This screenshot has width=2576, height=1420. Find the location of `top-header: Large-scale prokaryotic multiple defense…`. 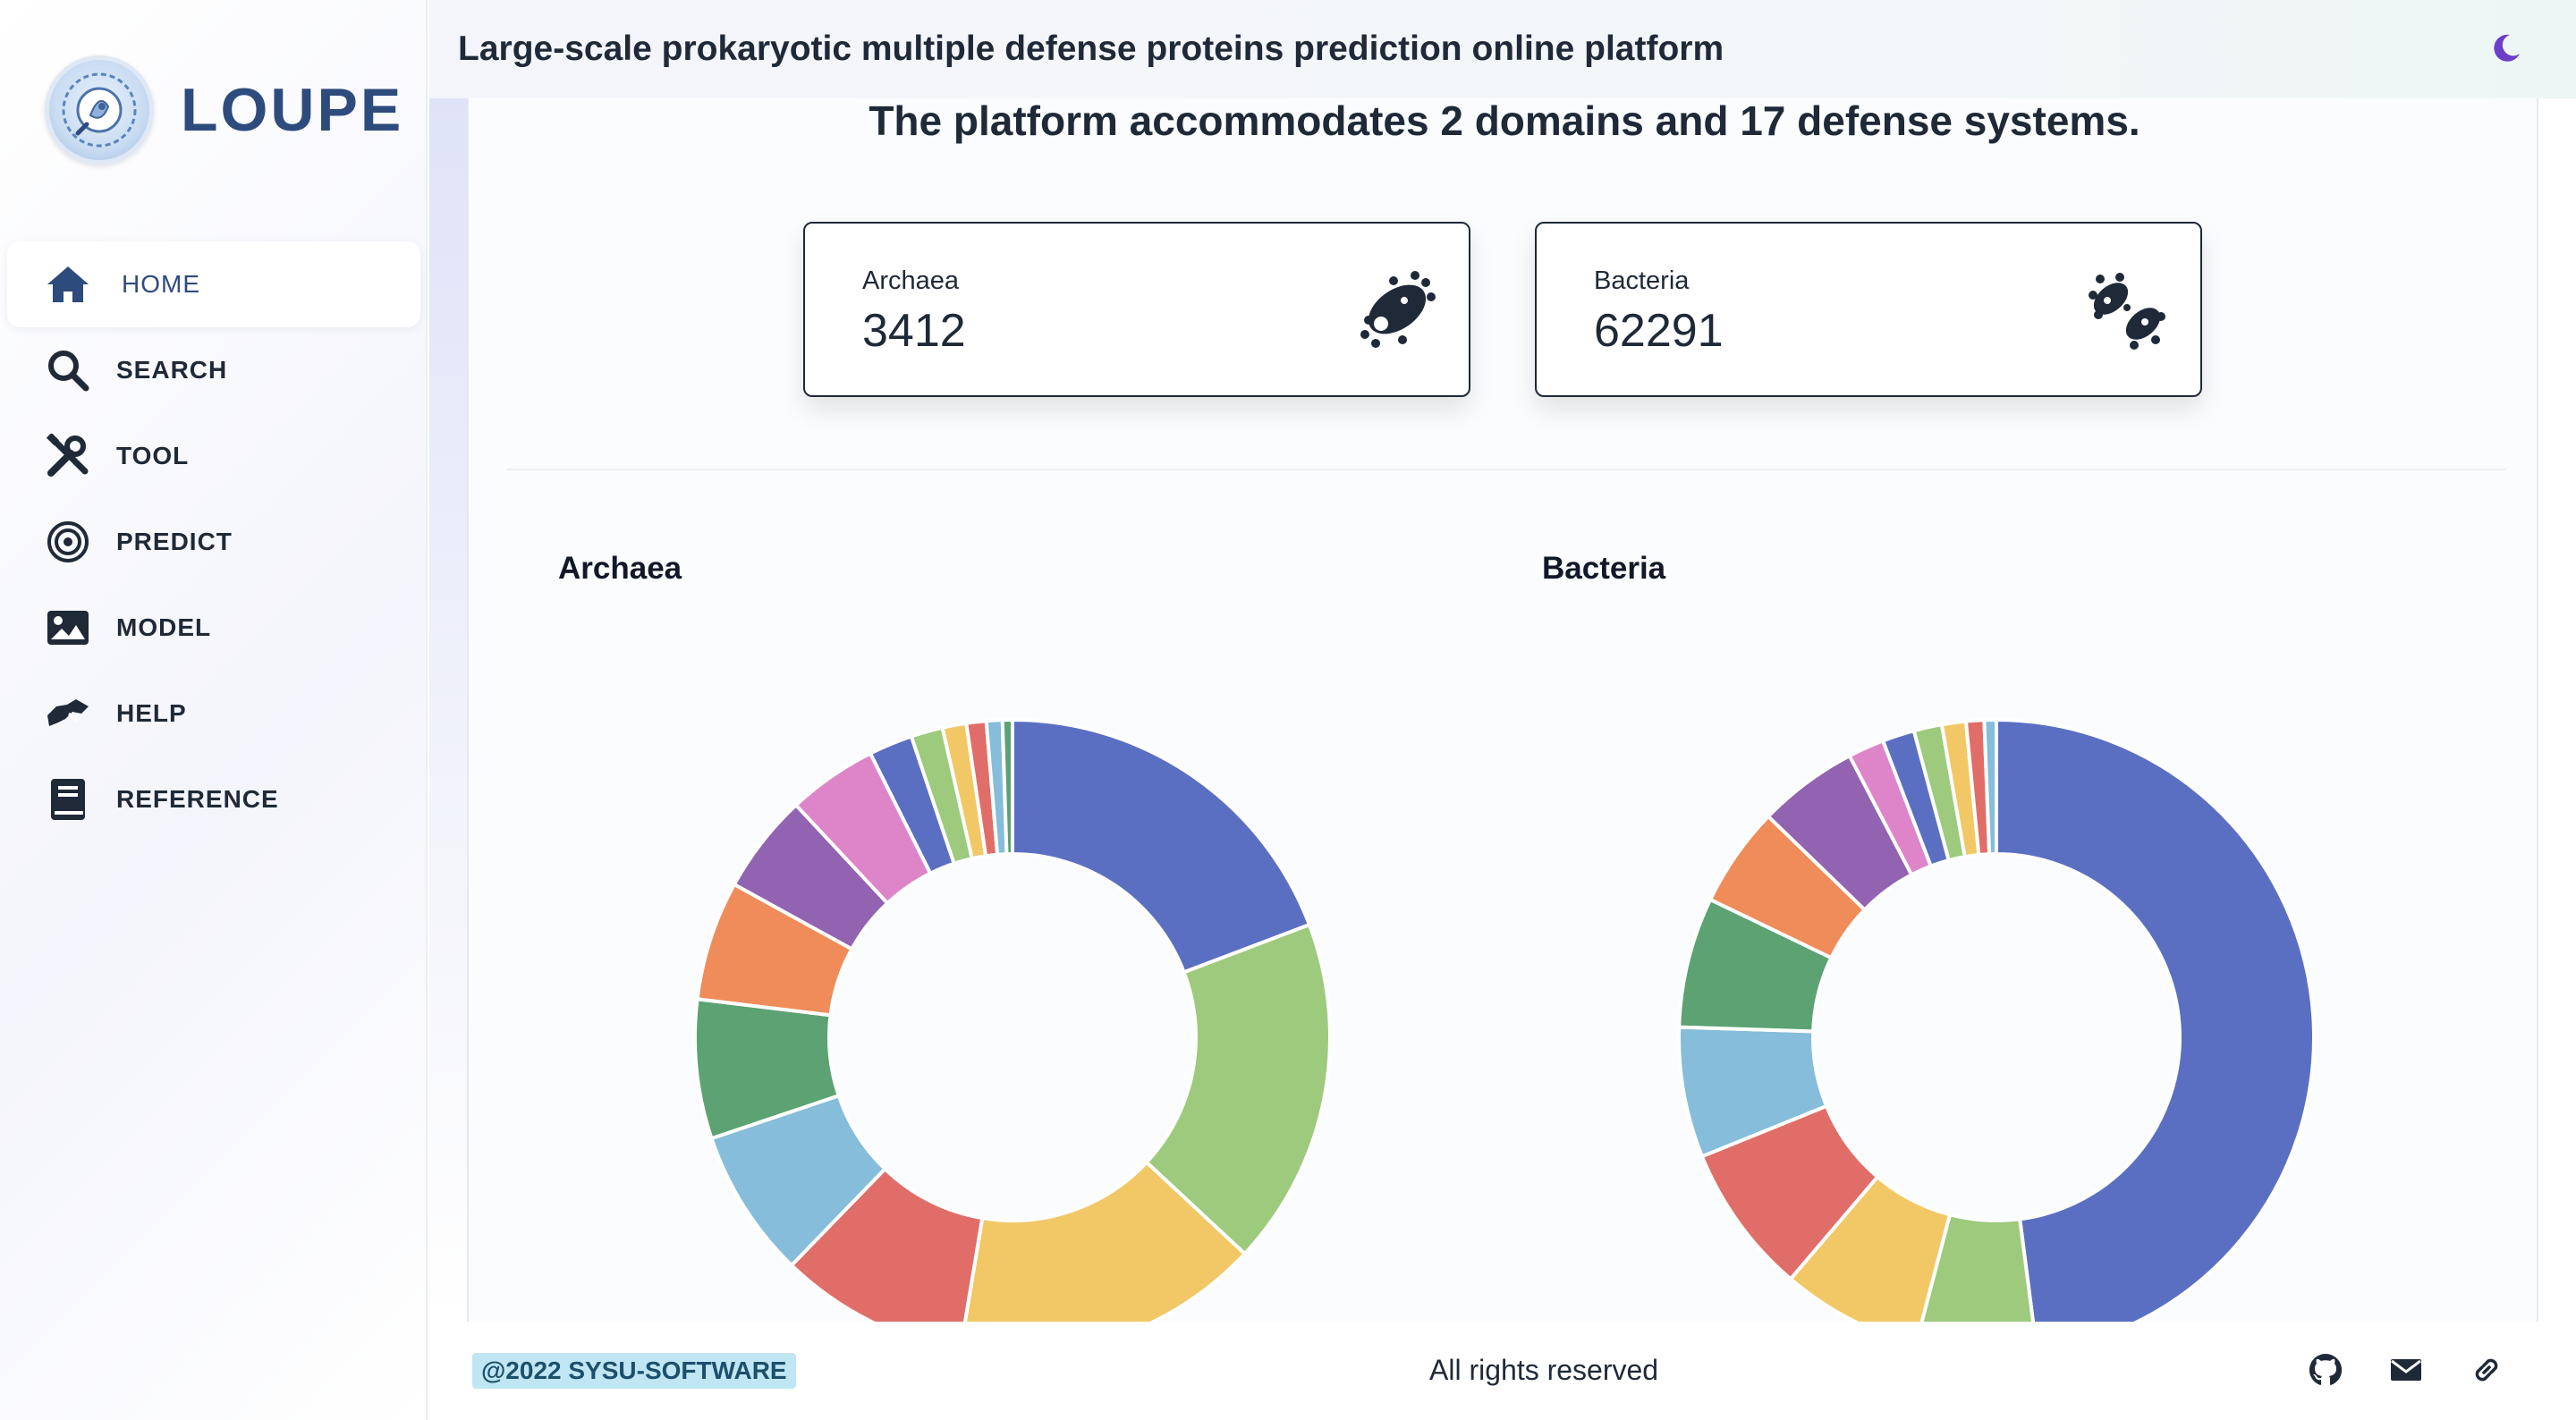

top-header: Large-scale prokaryotic multiple defense… is located at coordinates (1502, 49).